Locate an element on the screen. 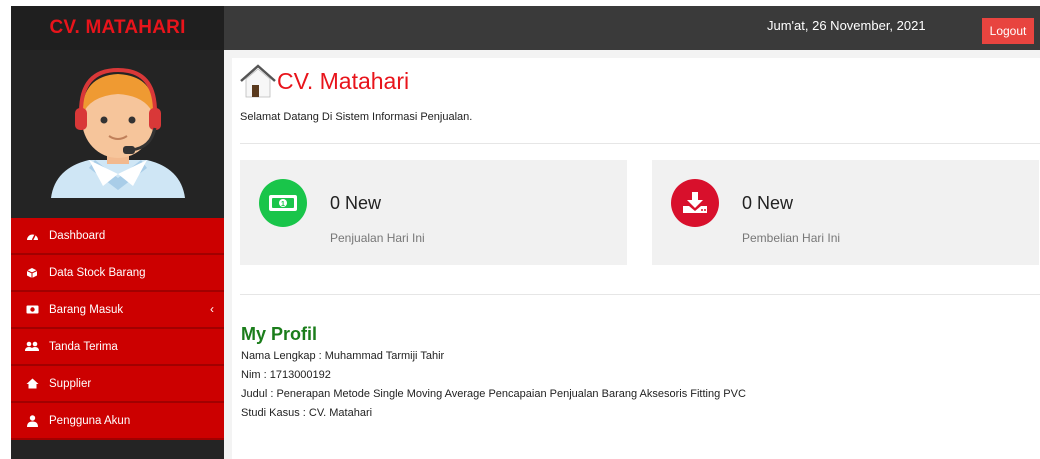 The height and width of the screenshot is (459, 1040). money-icon: 1 is located at coordinates (283, 203).